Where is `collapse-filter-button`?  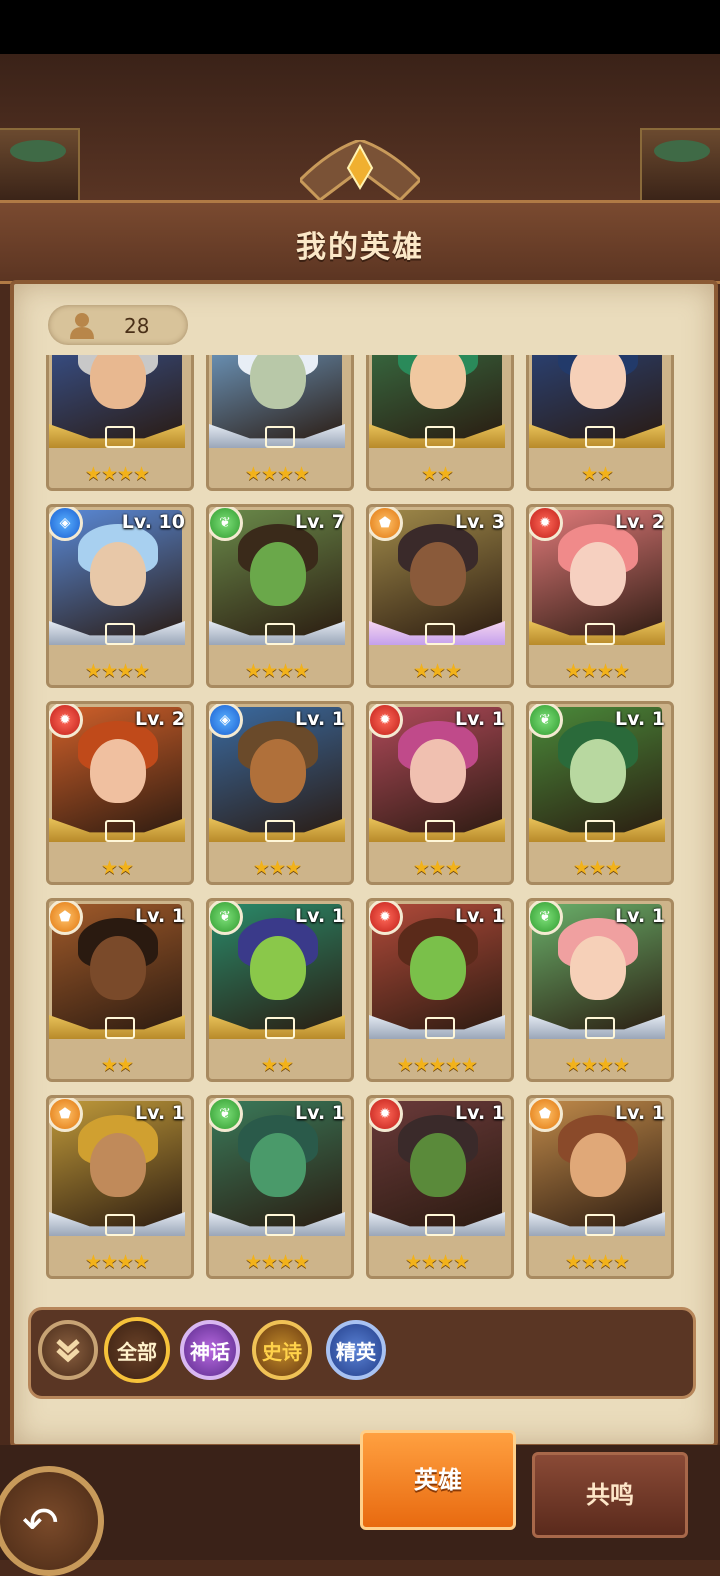 collapse-filter-button is located at coordinates (68, 1350).